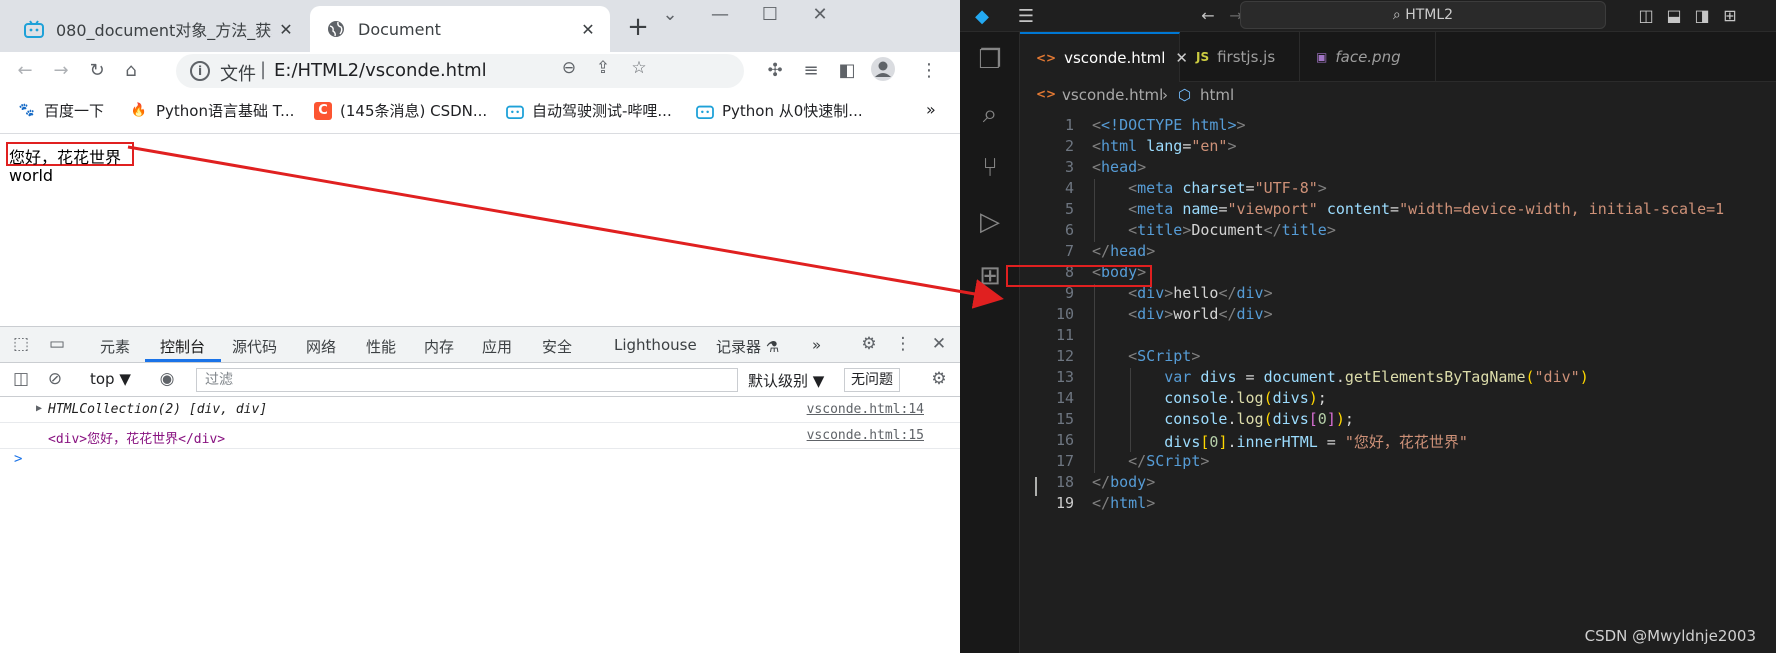 Image resolution: width=1776 pixels, height=653 pixels. Describe the element at coordinates (655, 345) in the screenshot. I see `devtools-tab: Lighthouse` at that location.